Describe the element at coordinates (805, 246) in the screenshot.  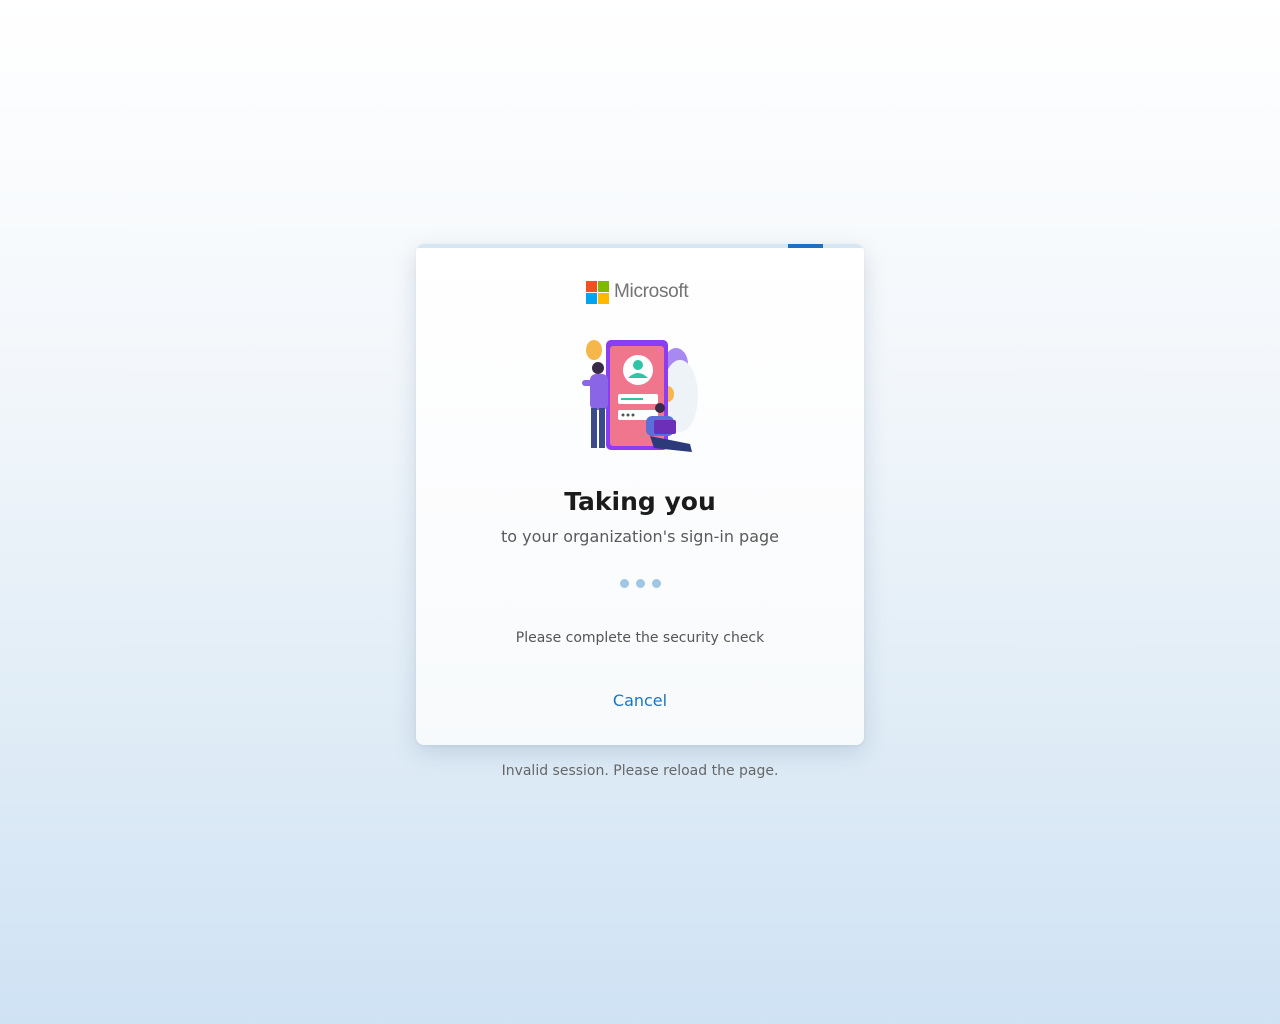
I see `progress-bar-fill` at that location.